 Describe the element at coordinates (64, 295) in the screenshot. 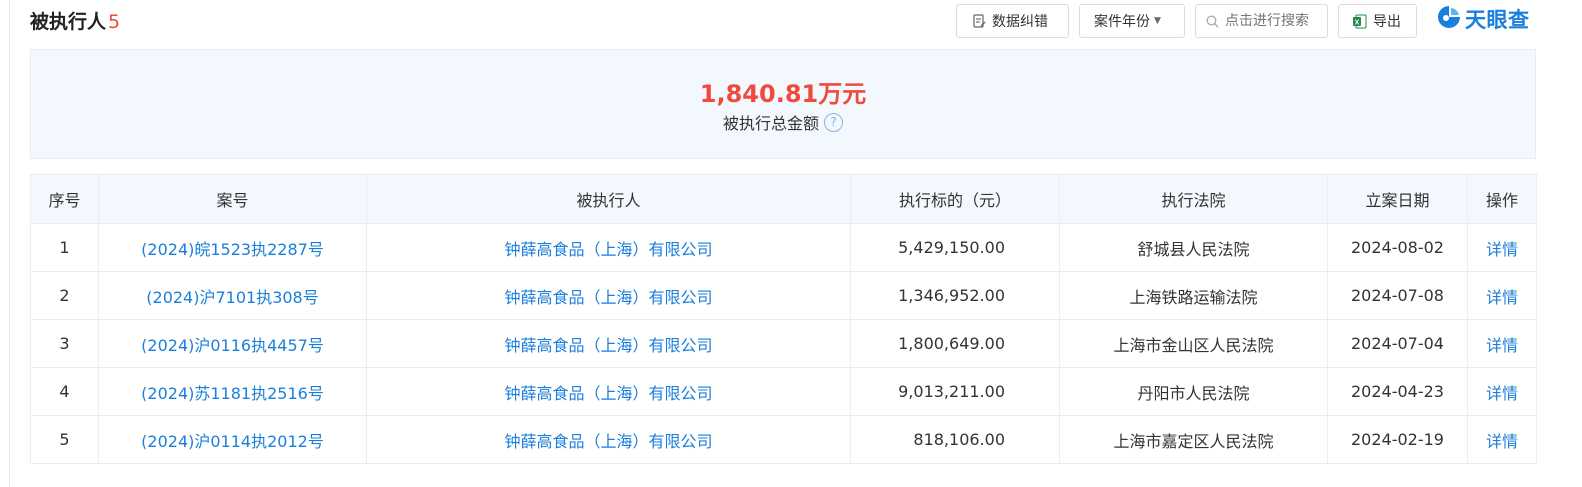

I see `row-no: 2` at that location.